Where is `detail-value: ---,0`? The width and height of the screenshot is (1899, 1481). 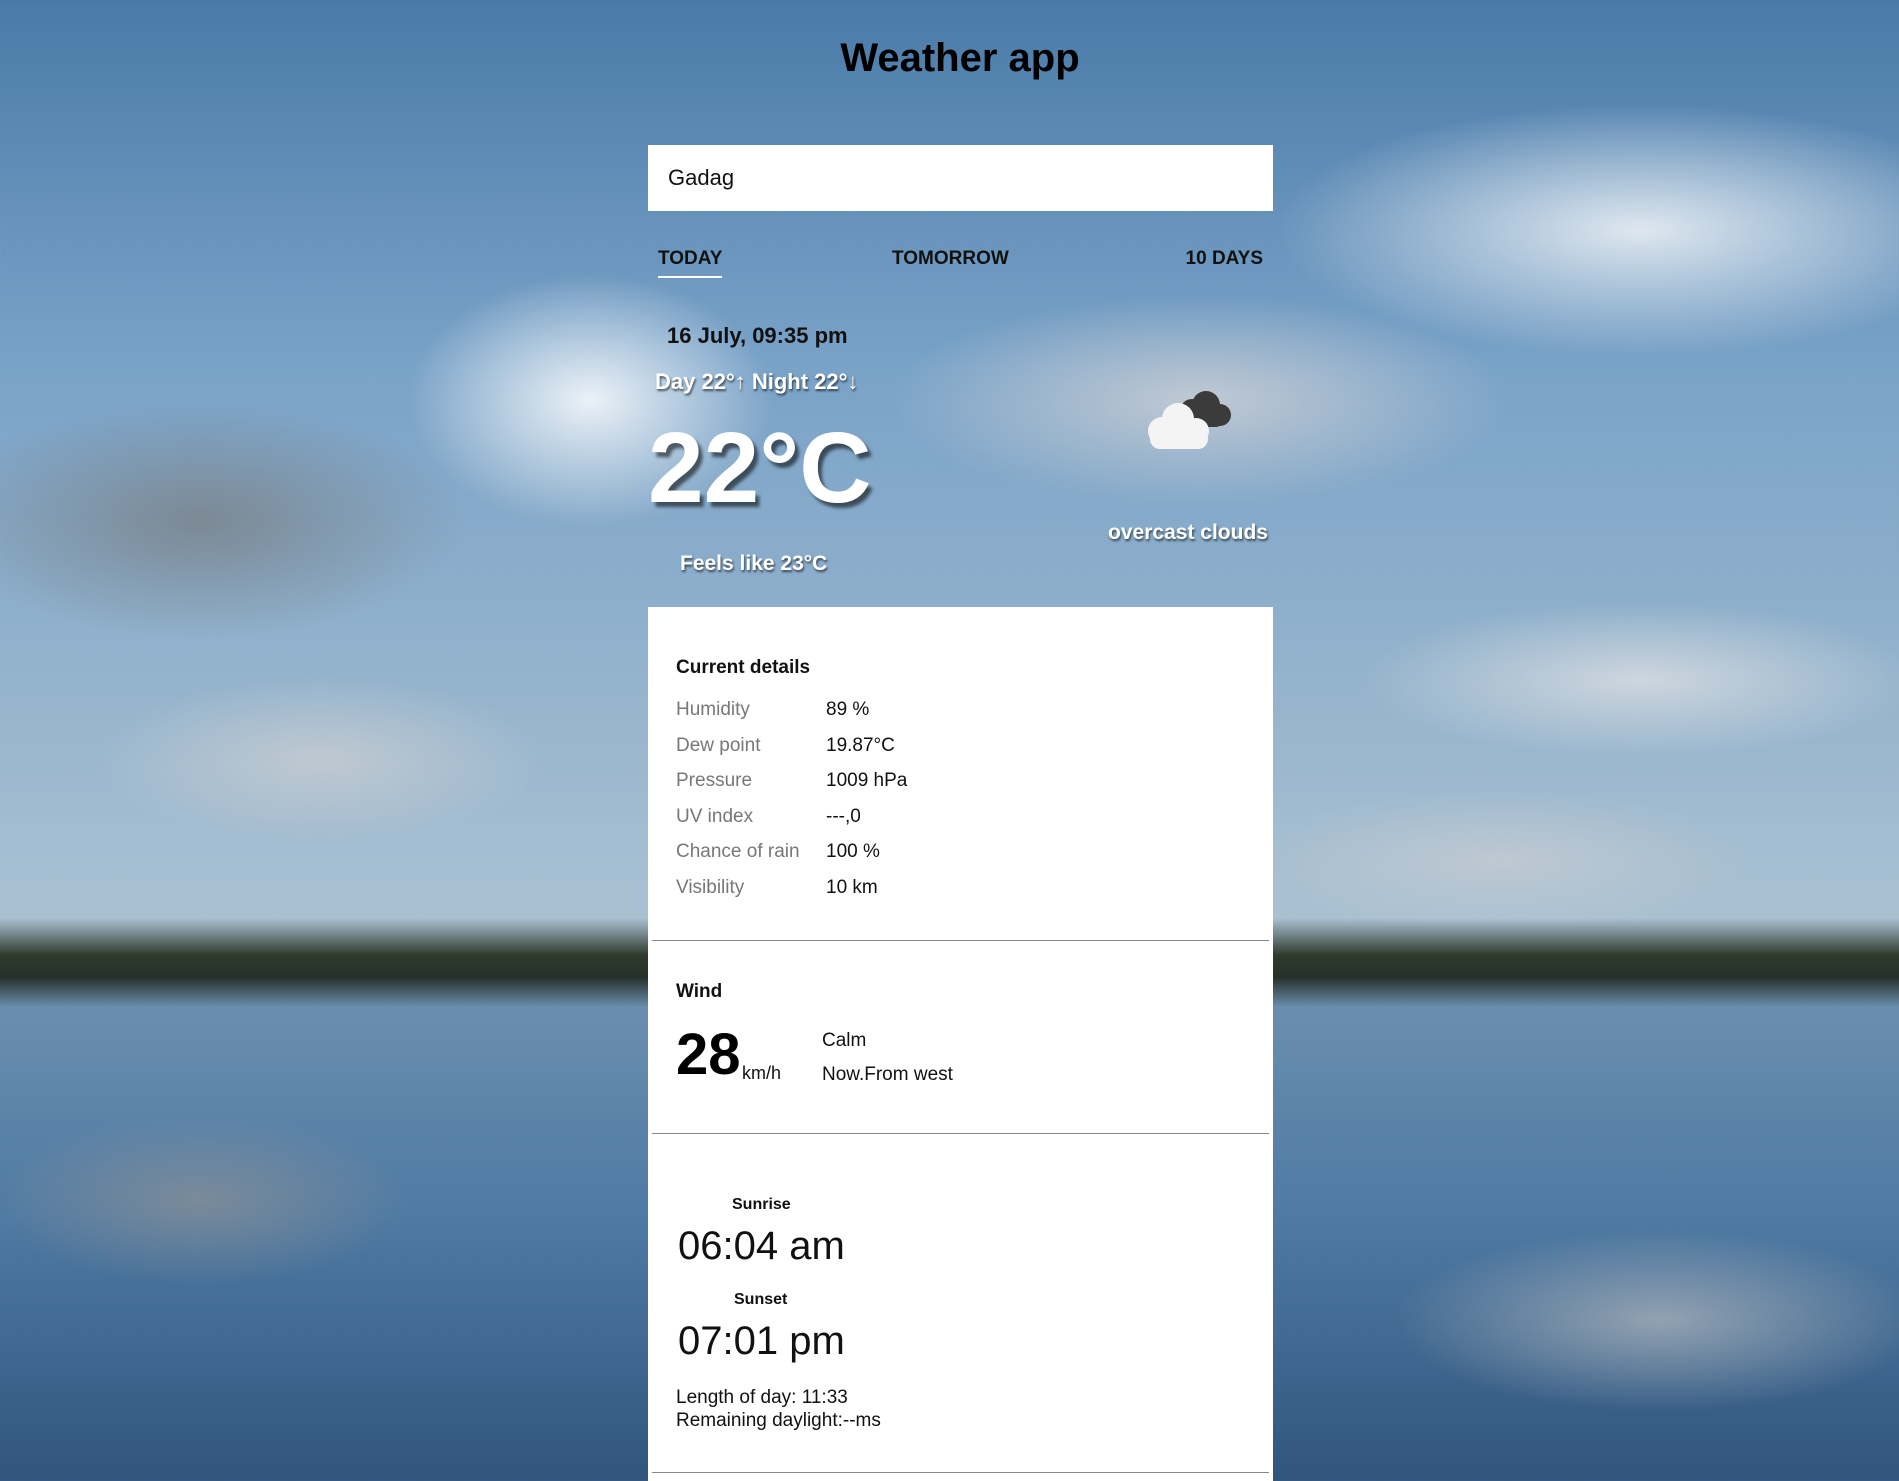 detail-value: ---,0 is located at coordinates (843, 816).